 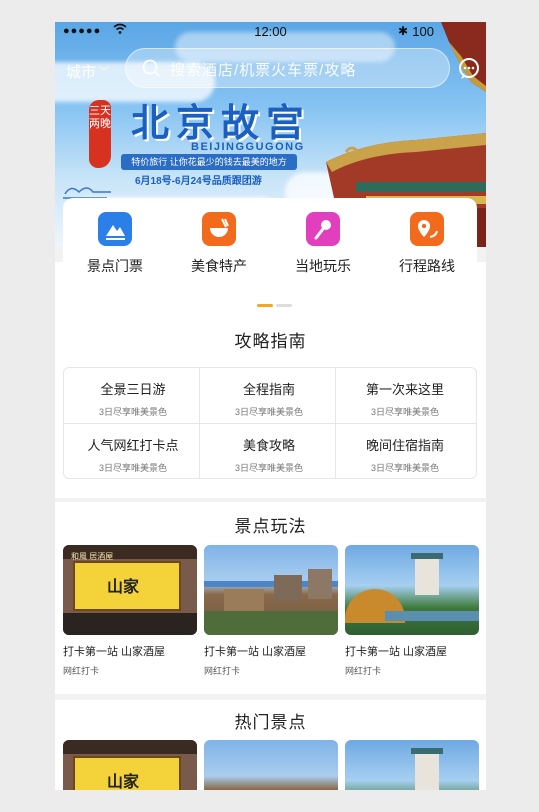 I want to click on spot-card: 和風 居酒屋 山家 打卡第一站 山家酒屋 网红打卡, so click(x=130, y=611).